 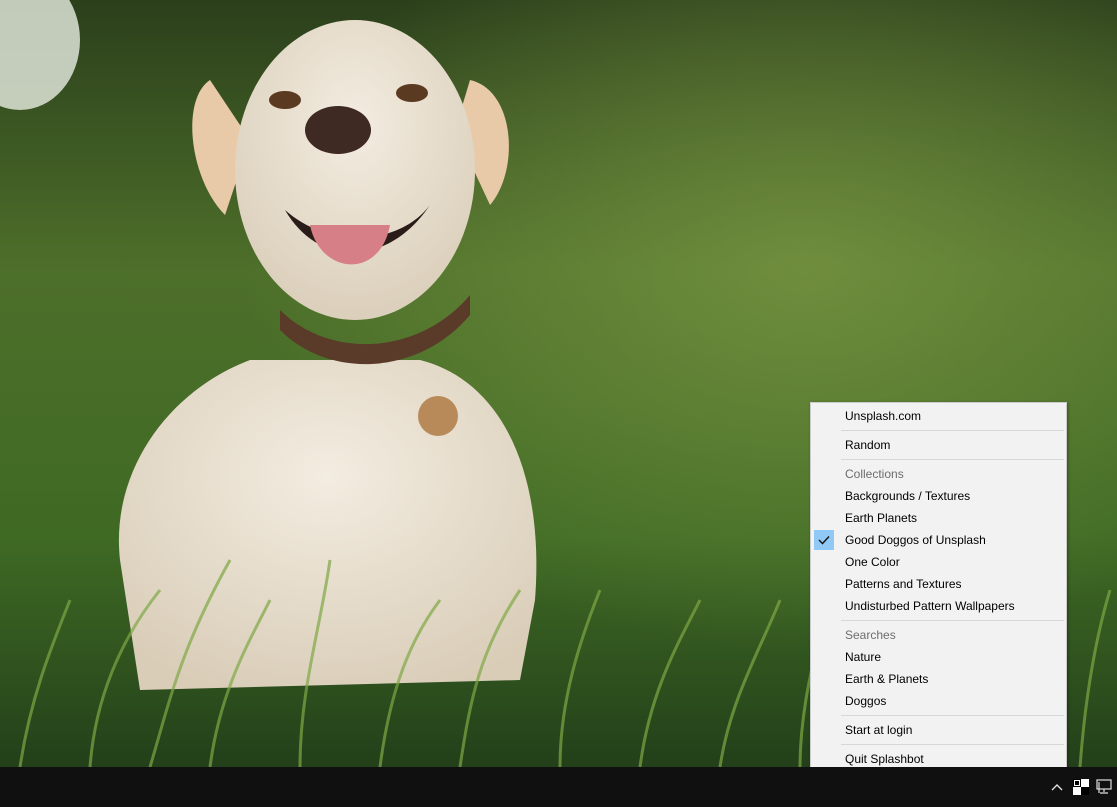 I want to click on menu-item-earth-planets: Earth Planets, so click(x=938, y=518).